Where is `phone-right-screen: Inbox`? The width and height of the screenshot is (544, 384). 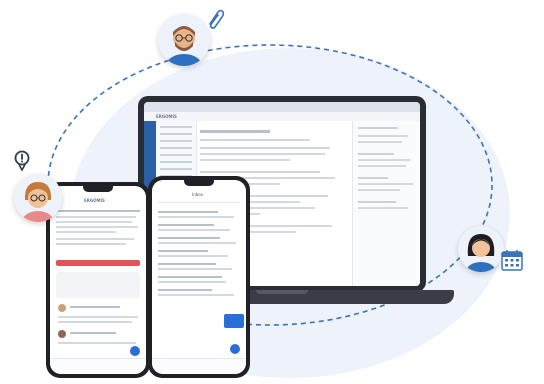
phone-right-screen: Inbox is located at coordinates (199, 277).